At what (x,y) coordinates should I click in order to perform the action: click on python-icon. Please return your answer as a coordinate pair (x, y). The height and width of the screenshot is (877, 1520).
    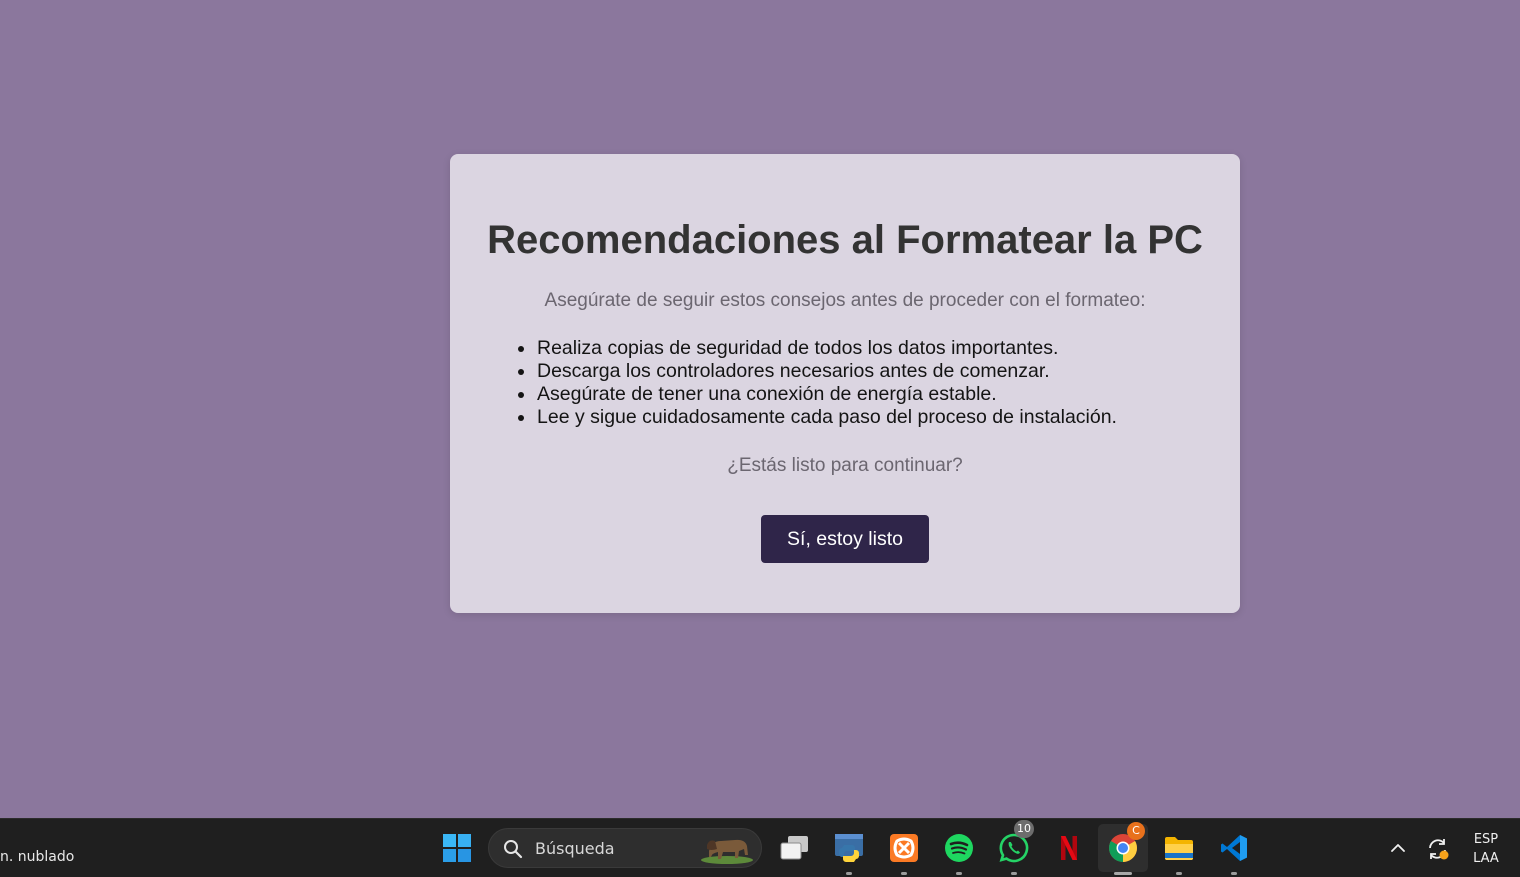
    Looking at the image, I should click on (849, 848).